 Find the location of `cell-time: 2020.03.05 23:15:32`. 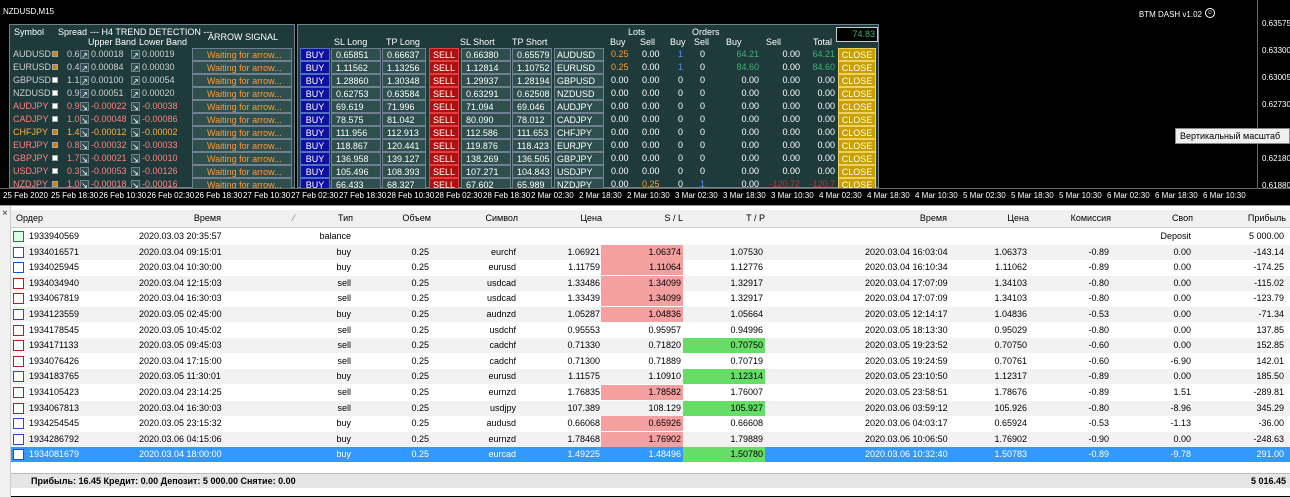

cell-time: 2020.03.05 23:15:32 is located at coordinates (180, 423).